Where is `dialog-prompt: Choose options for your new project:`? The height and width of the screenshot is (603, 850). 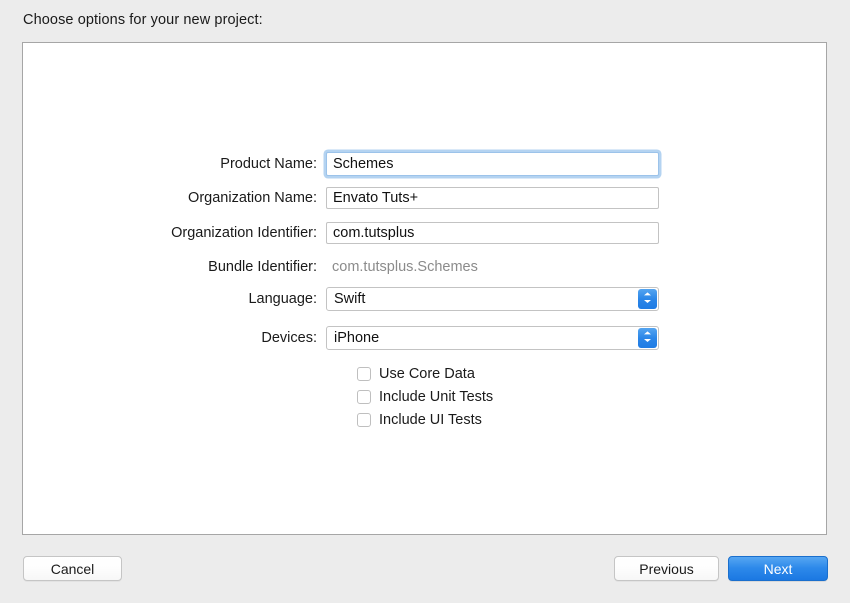
dialog-prompt: Choose options for your new project: is located at coordinates (143, 20).